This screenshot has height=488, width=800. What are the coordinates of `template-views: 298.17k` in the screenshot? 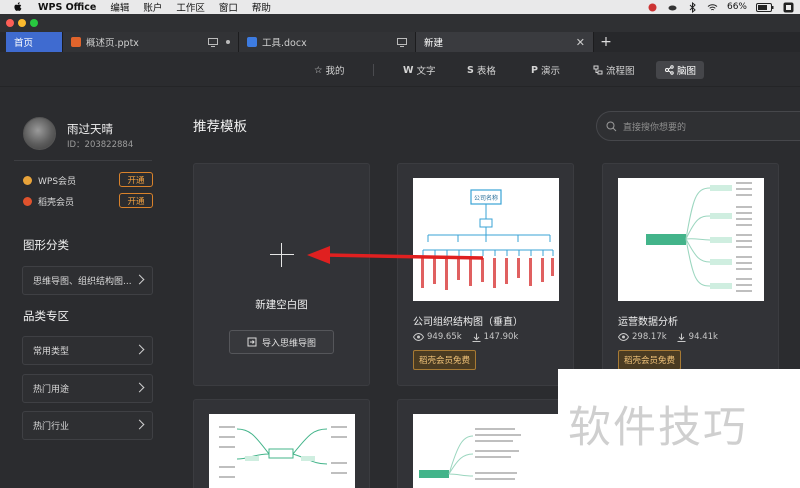 It's located at (649, 337).